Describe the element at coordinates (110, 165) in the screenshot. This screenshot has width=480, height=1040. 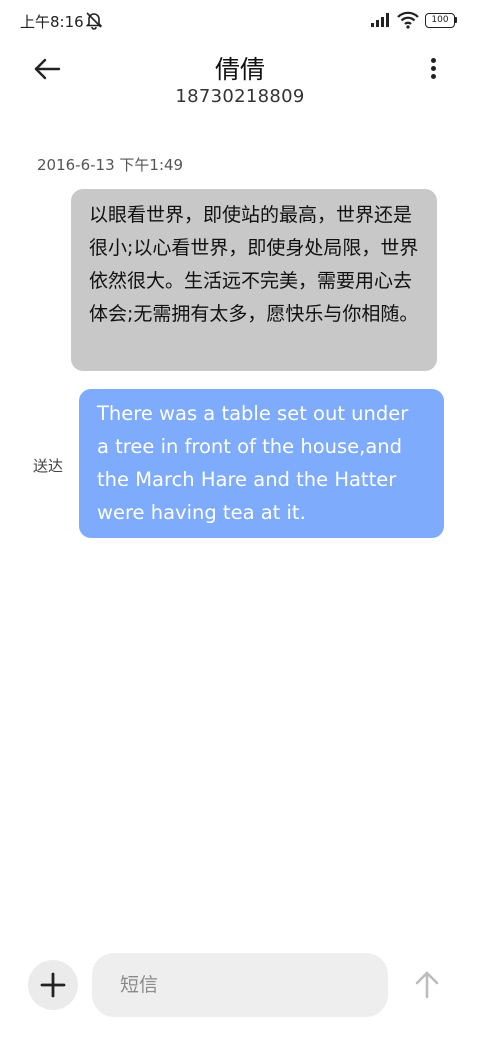
I see `message-timestamp: 2016-6-13 下午1:49` at that location.